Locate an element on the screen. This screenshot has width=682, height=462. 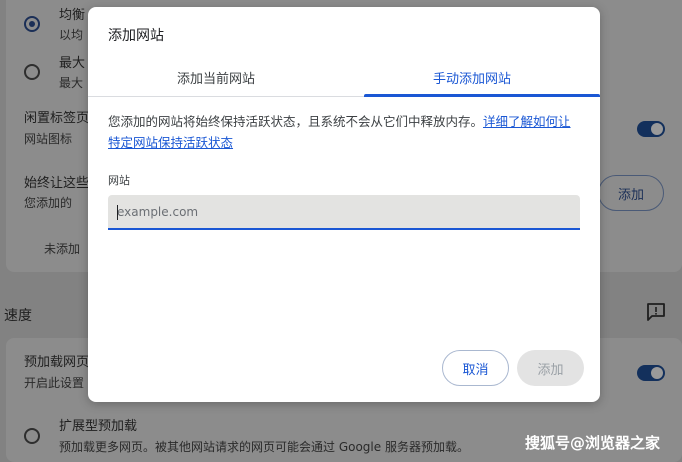
always-active-title: 始终让这些 is located at coordinates (57, 183).